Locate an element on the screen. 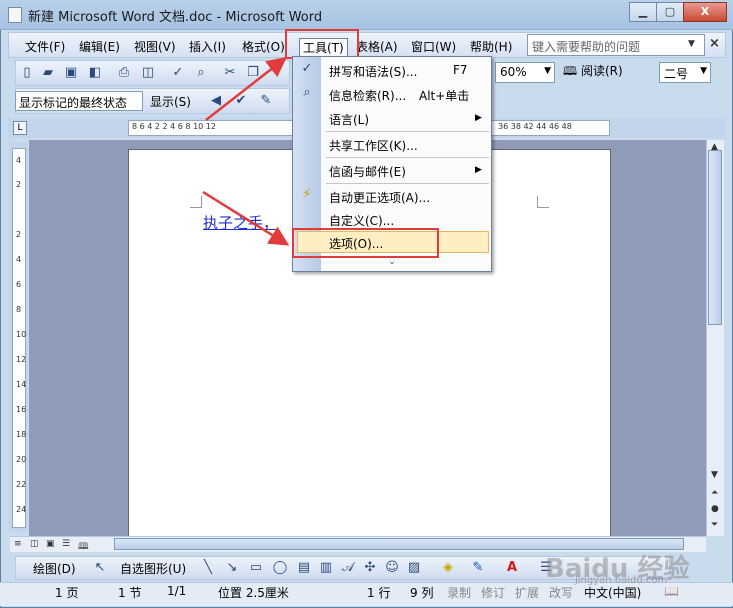  reject-change-icon: ✎ is located at coordinates (266, 101).